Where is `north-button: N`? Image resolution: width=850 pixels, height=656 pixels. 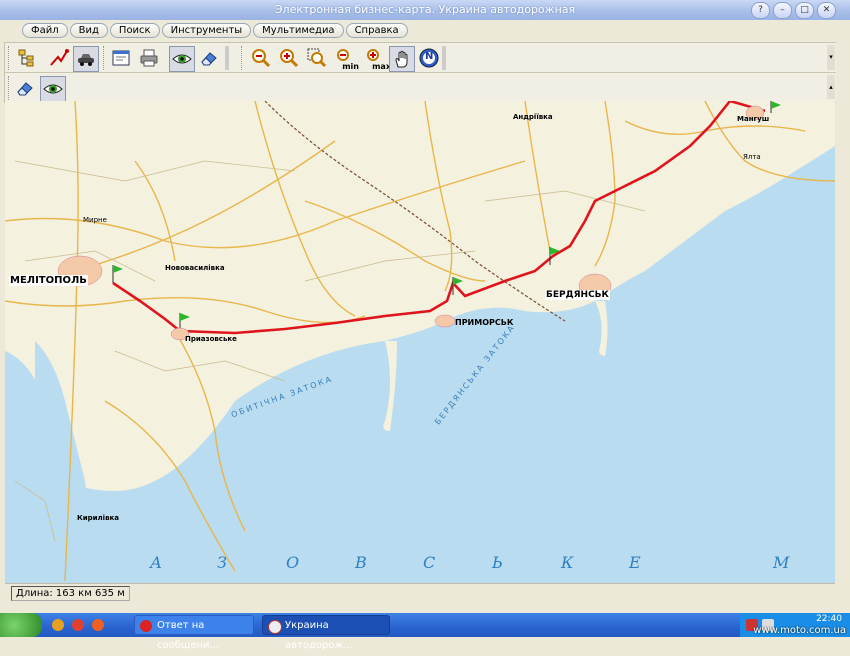 north-button: N is located at coordinates (429, 58).